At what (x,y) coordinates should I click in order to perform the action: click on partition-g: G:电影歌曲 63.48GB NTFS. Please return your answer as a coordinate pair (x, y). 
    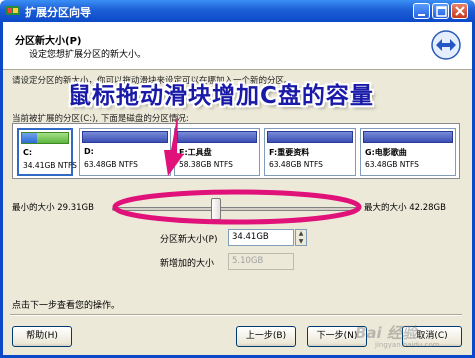
    Looking at the image, I should click on (408, 152).